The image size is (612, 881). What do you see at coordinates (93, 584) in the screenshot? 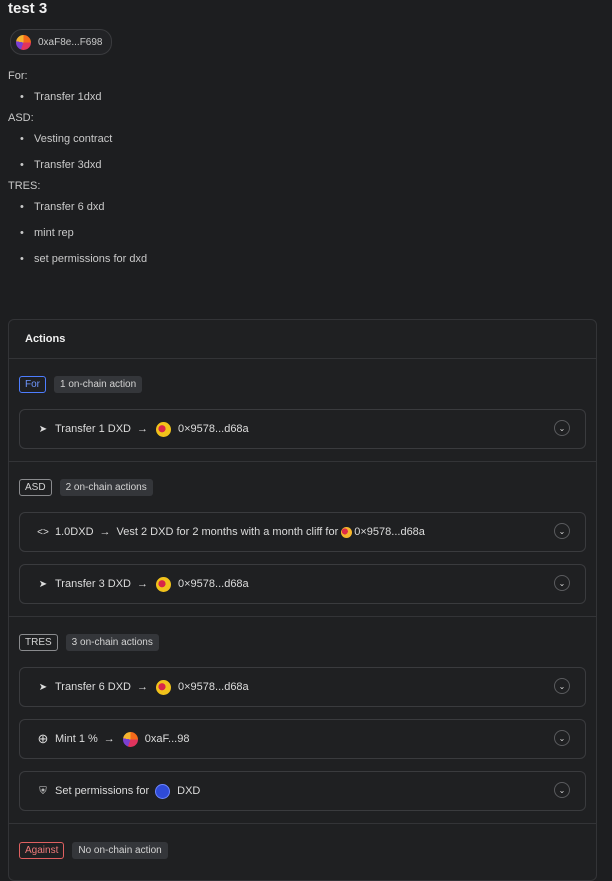
I see `action-label: Transfer 3 DXD` at bounding box center [93, 584].